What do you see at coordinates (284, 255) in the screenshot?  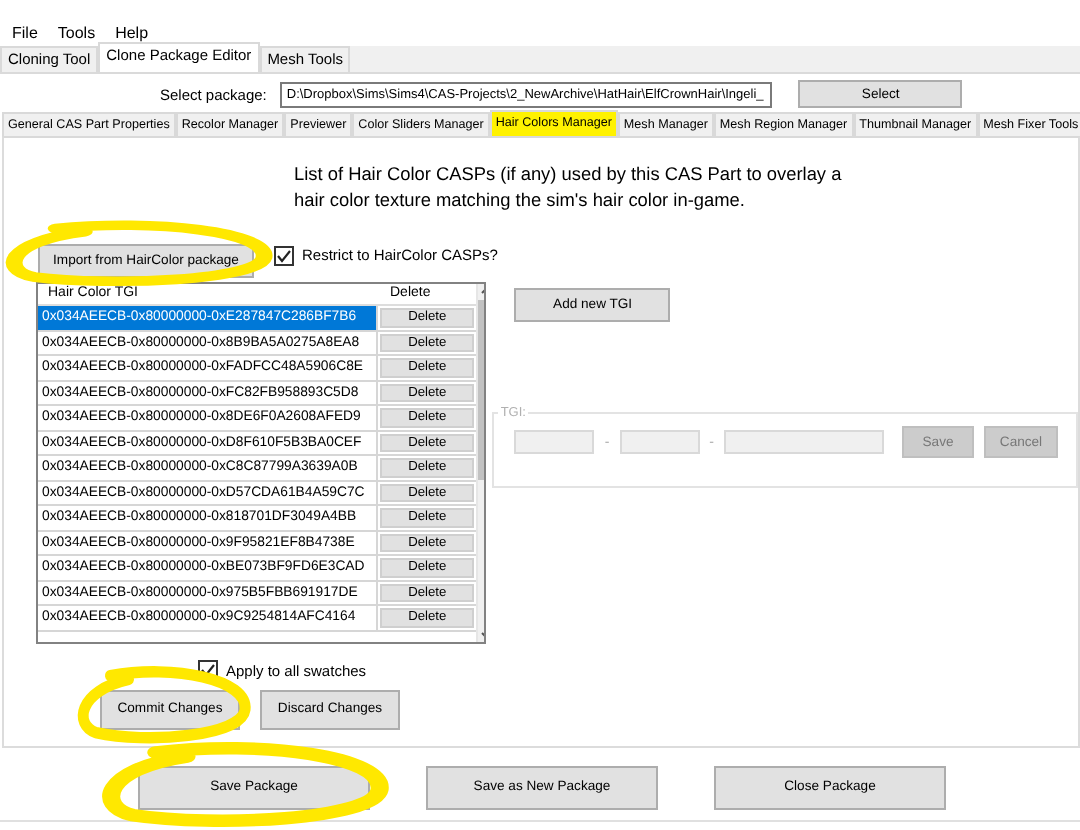 I see `checkbox` at bounding box center [284, 255].